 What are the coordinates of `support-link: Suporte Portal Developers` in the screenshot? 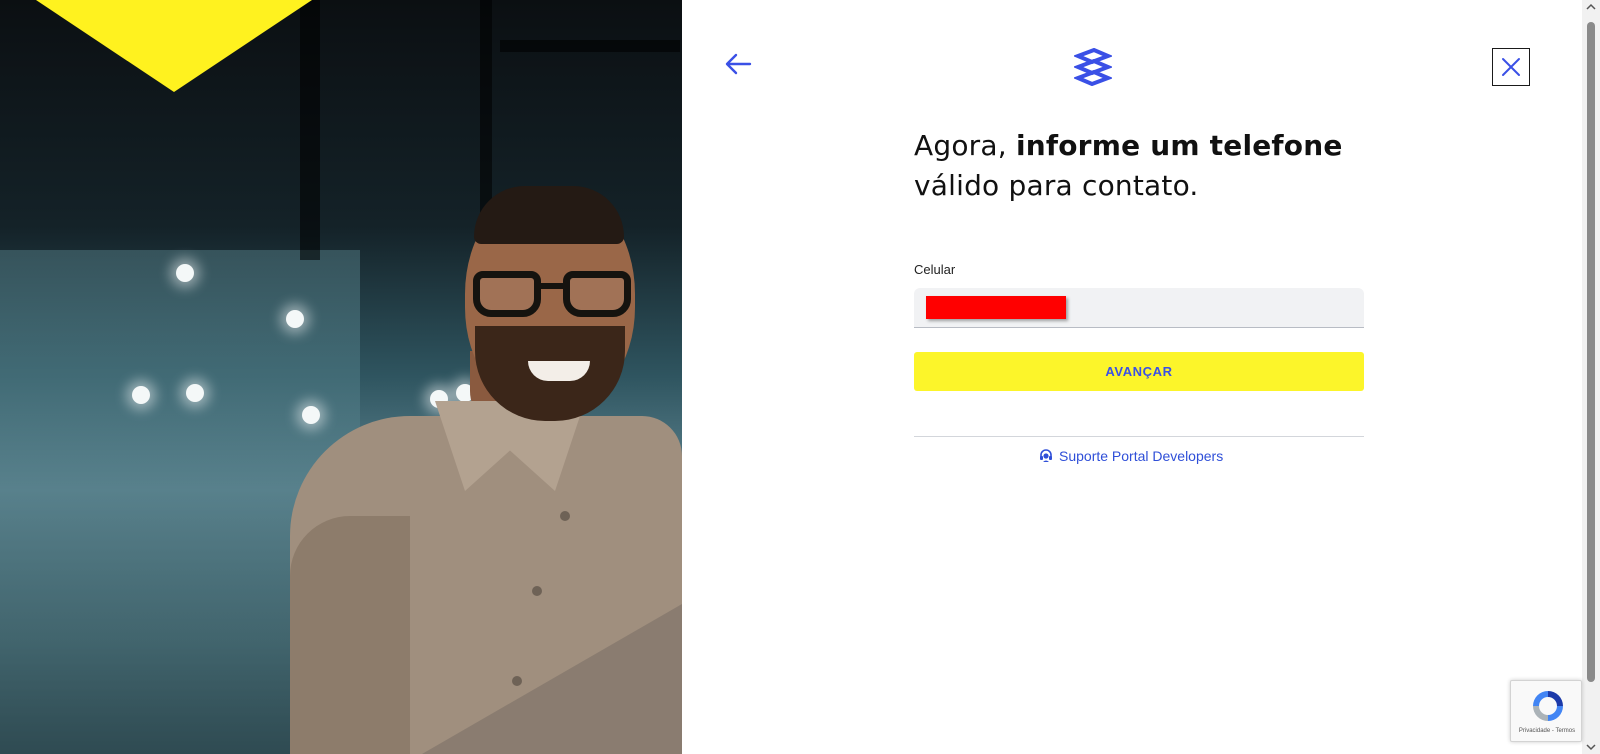 It's located at (1131, 456).